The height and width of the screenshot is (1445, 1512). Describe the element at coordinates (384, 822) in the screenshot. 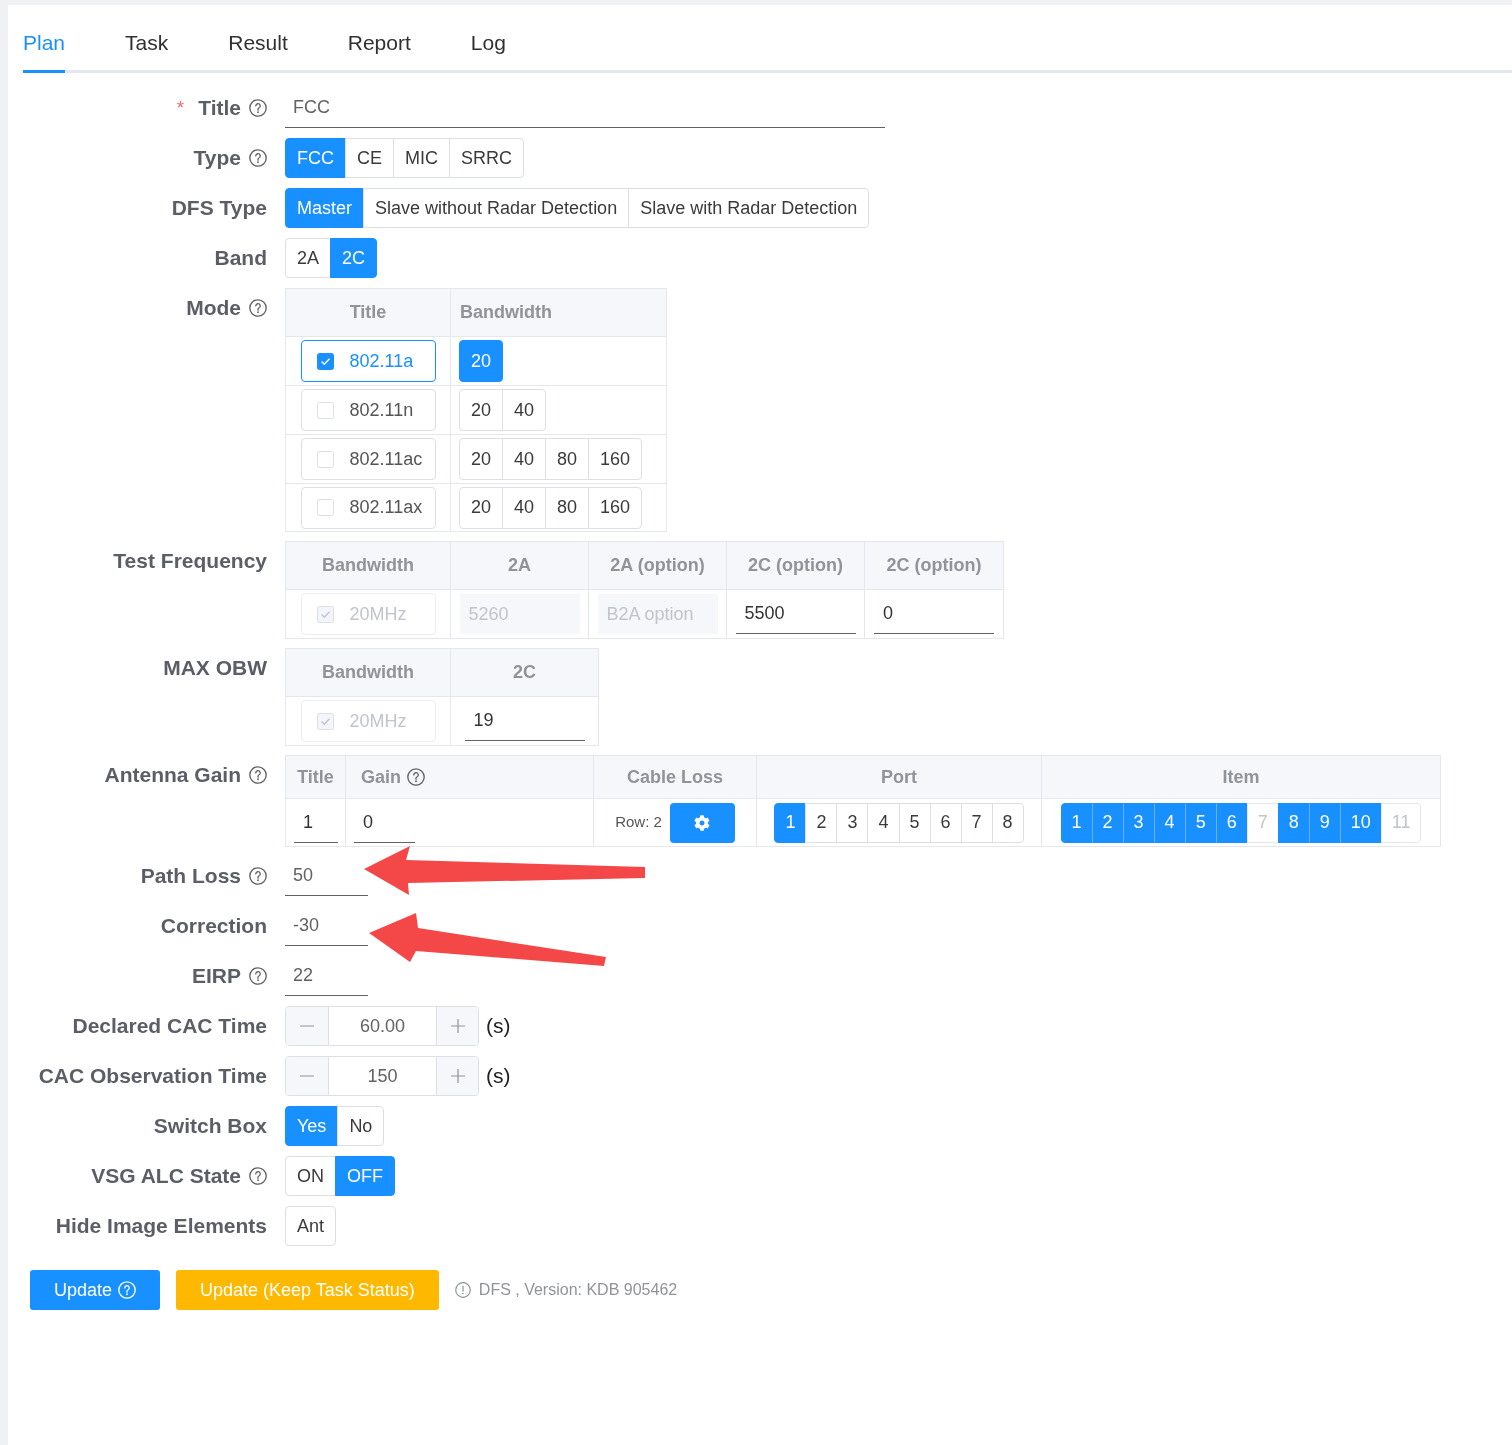

I see `gain-input: 0` at that location.